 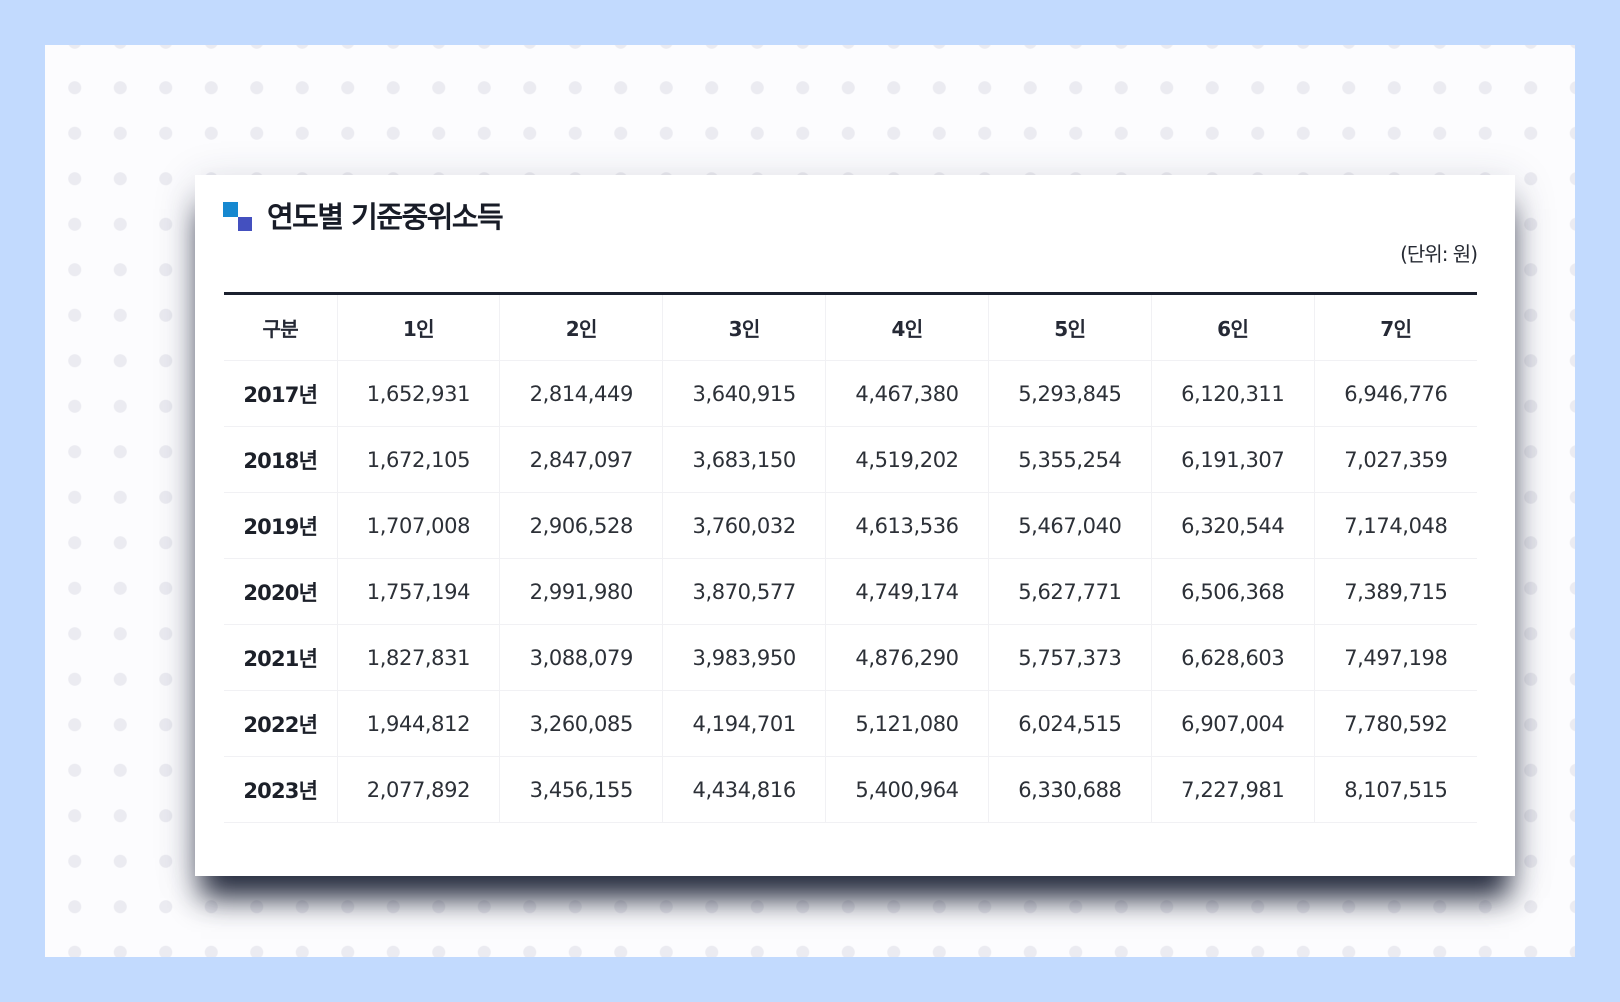 I want to click on column-header-7-person: 7인, so click(x=1395, y=327).